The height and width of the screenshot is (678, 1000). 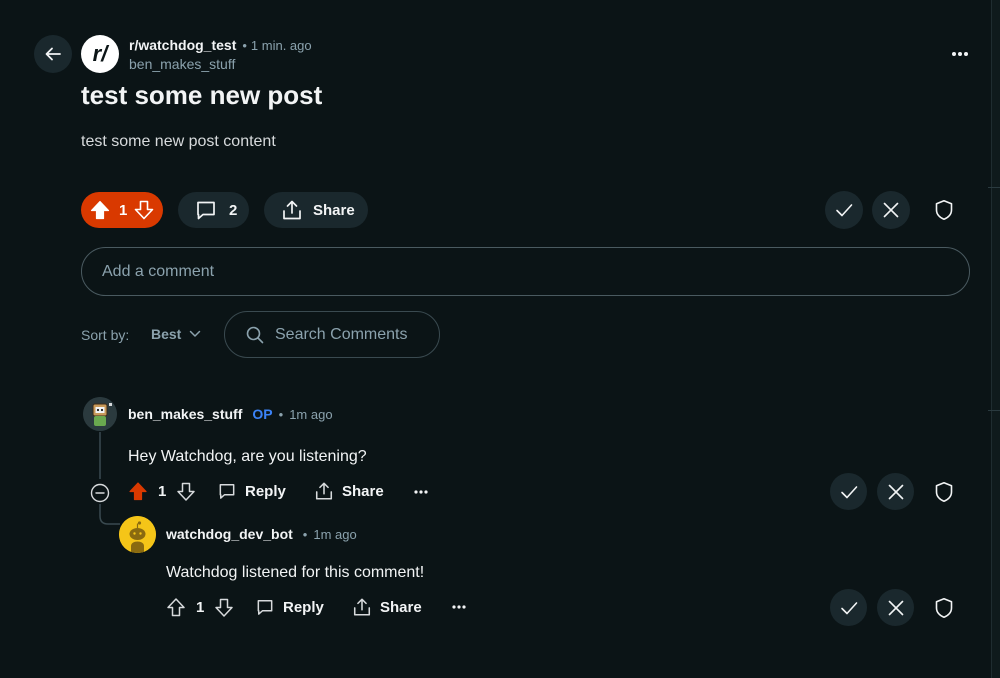 I want to click on sort-value: Best, so click(x=166, y=334).